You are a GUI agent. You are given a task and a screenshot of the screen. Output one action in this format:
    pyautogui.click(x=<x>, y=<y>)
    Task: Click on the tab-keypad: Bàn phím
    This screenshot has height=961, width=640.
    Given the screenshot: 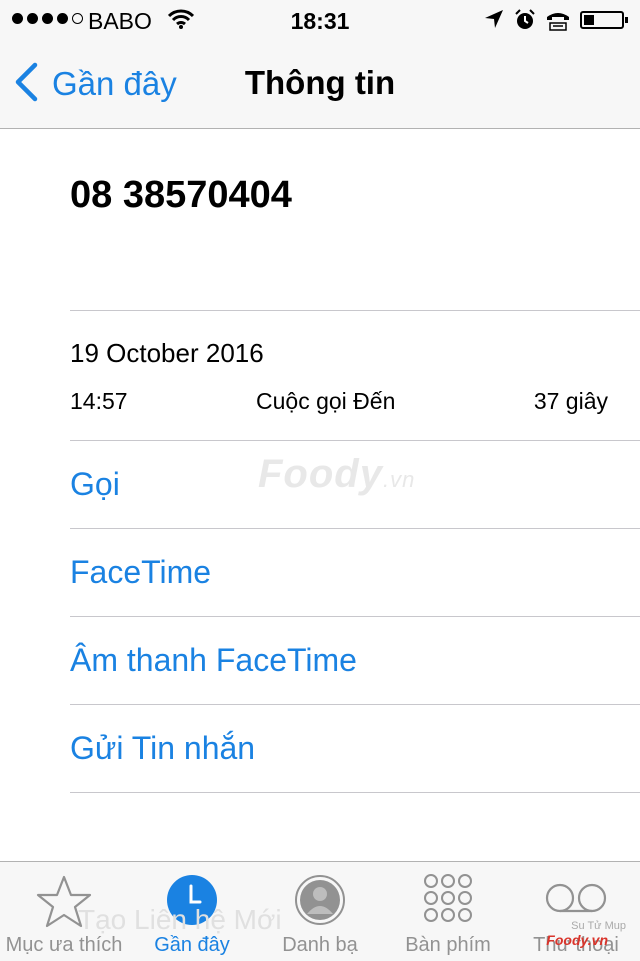 What is the action you would take?
    pyautogui.click(x=448, y=911)
    